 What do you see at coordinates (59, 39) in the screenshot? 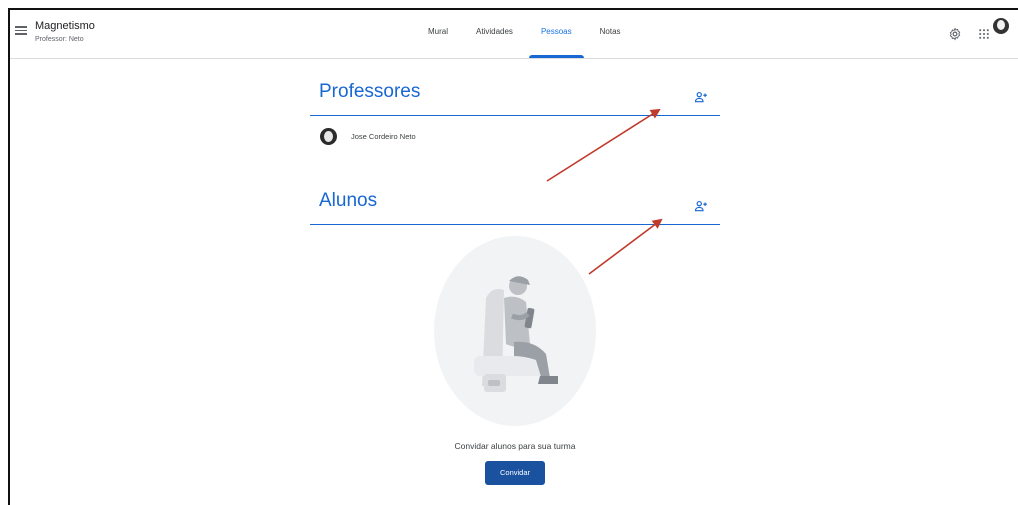
I see `class-subtitle: Professor: Neto` at bounding box center [59, 39].